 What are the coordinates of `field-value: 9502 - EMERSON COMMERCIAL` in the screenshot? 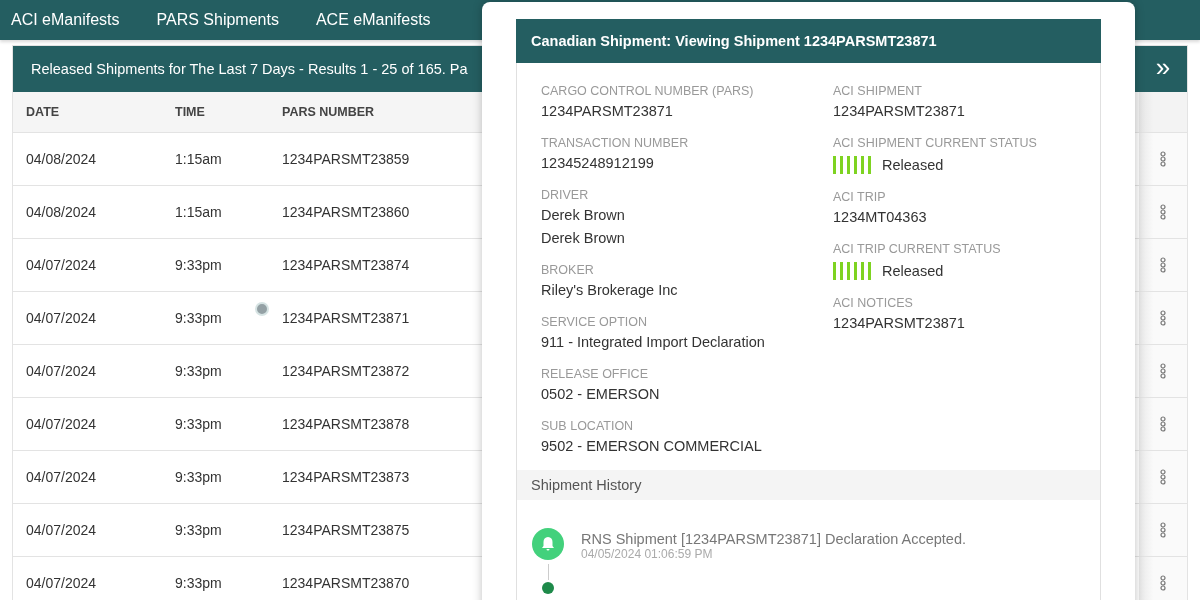 It's located at (652, 446).